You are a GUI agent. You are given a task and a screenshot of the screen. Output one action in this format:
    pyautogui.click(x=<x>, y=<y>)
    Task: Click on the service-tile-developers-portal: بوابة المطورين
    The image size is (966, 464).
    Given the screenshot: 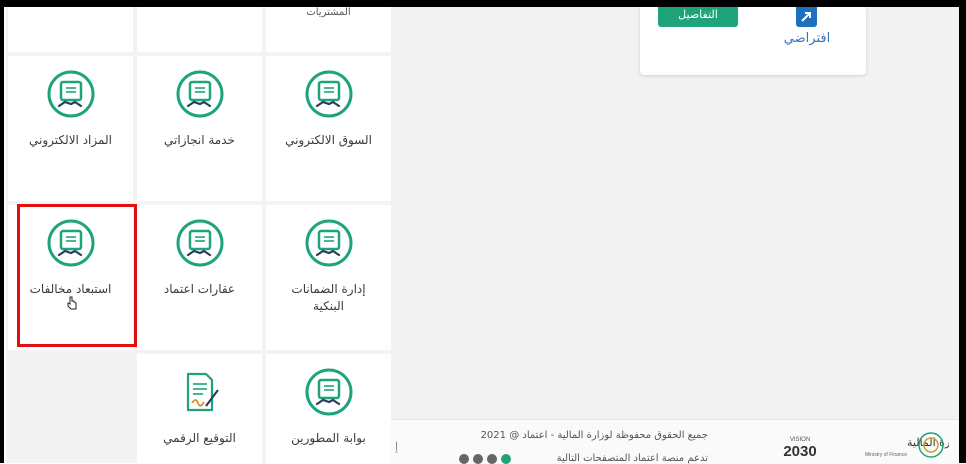 What is the action you would take?
    pyautogui.click(x=328, y=408)
    